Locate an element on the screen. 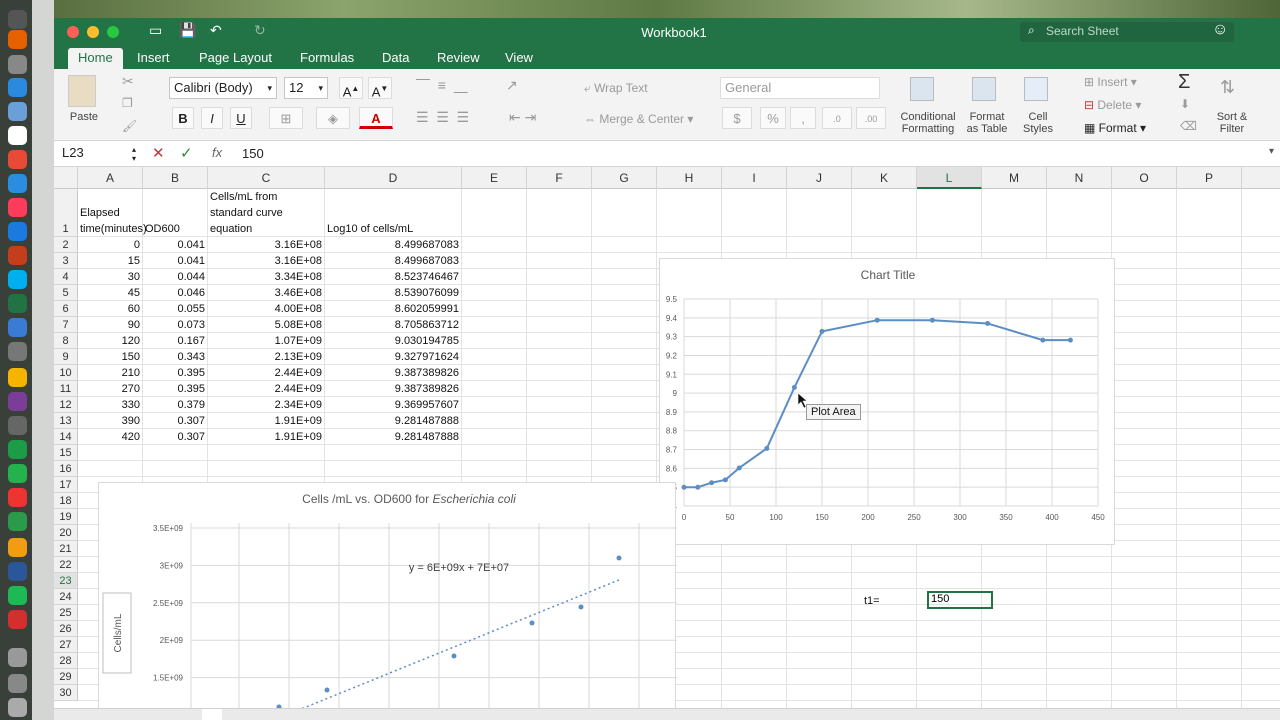 Image resolution: width=1280 pixels, height=720 pixels. tab-view: View is located at coordinates (519, 58).